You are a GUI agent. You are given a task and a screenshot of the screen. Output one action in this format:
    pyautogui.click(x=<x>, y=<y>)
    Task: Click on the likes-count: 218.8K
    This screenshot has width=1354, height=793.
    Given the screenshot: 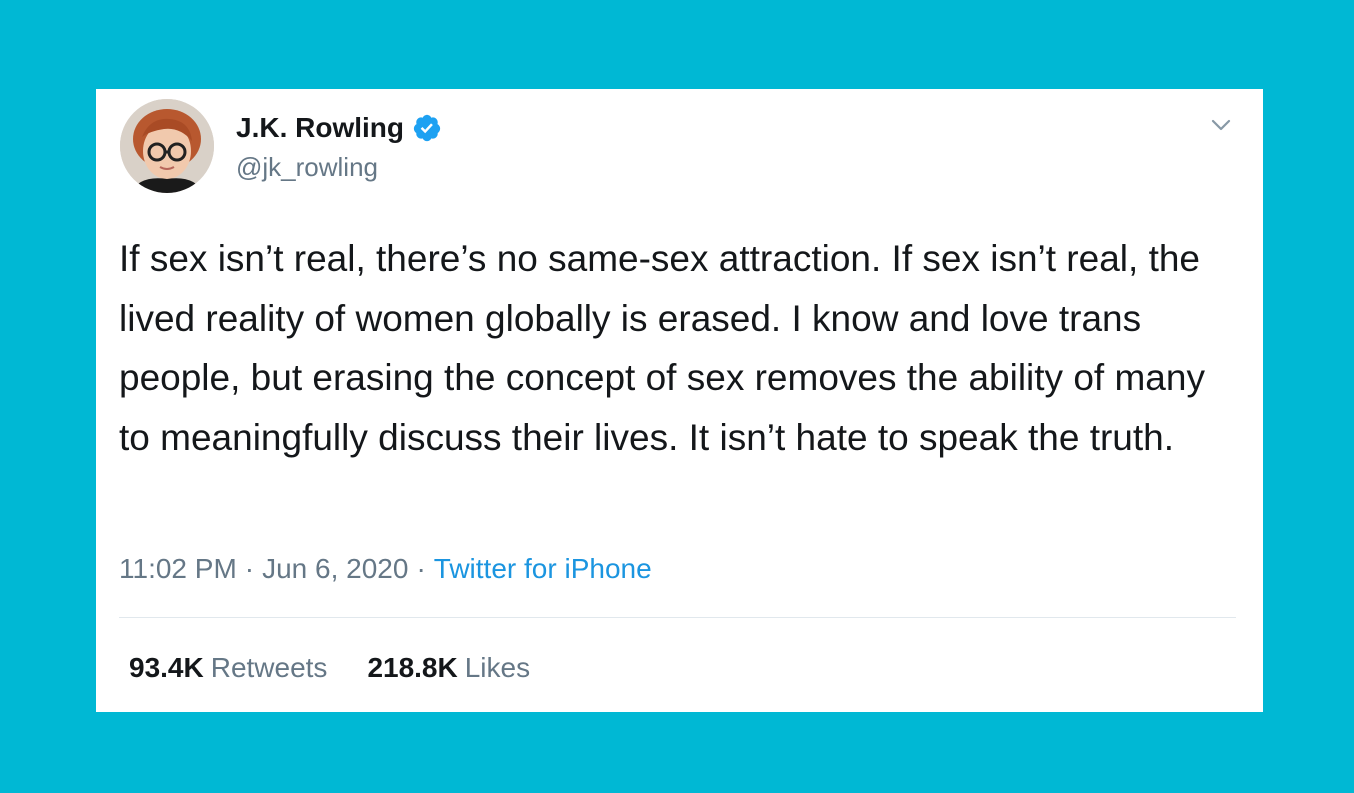 What is the action you would take?
    pyautogui.click(x=412, y=667)
    